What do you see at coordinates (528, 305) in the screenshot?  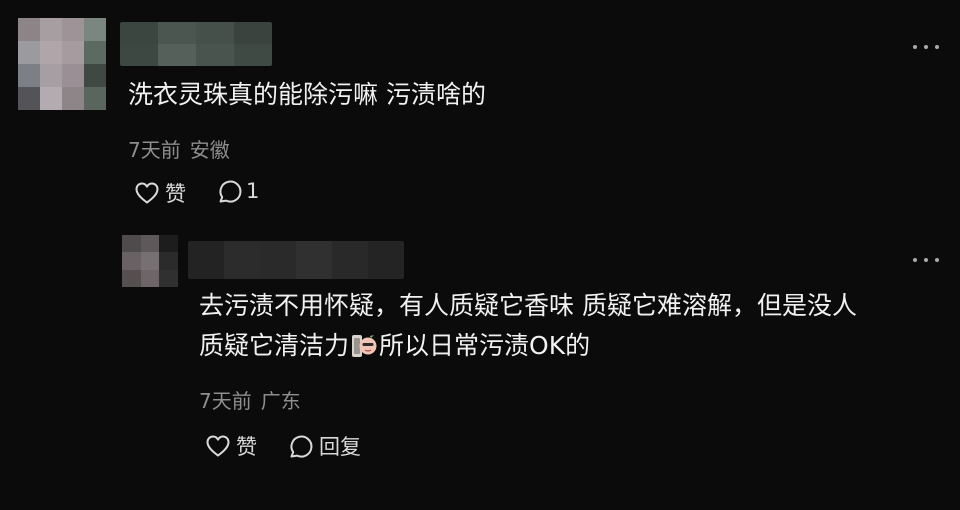 I see `reply-text-line1: 去污渍不用怀疑，有人质疑它香味 质疑它难溶解，但是没人` at bounding box center [528, 305].